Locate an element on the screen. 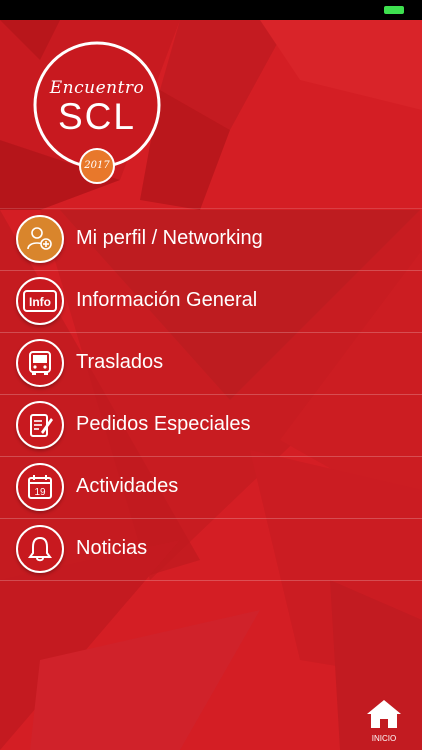 The image size is (422, 750). logo-year-badge: 2017 is located at coordinates (97, 166).